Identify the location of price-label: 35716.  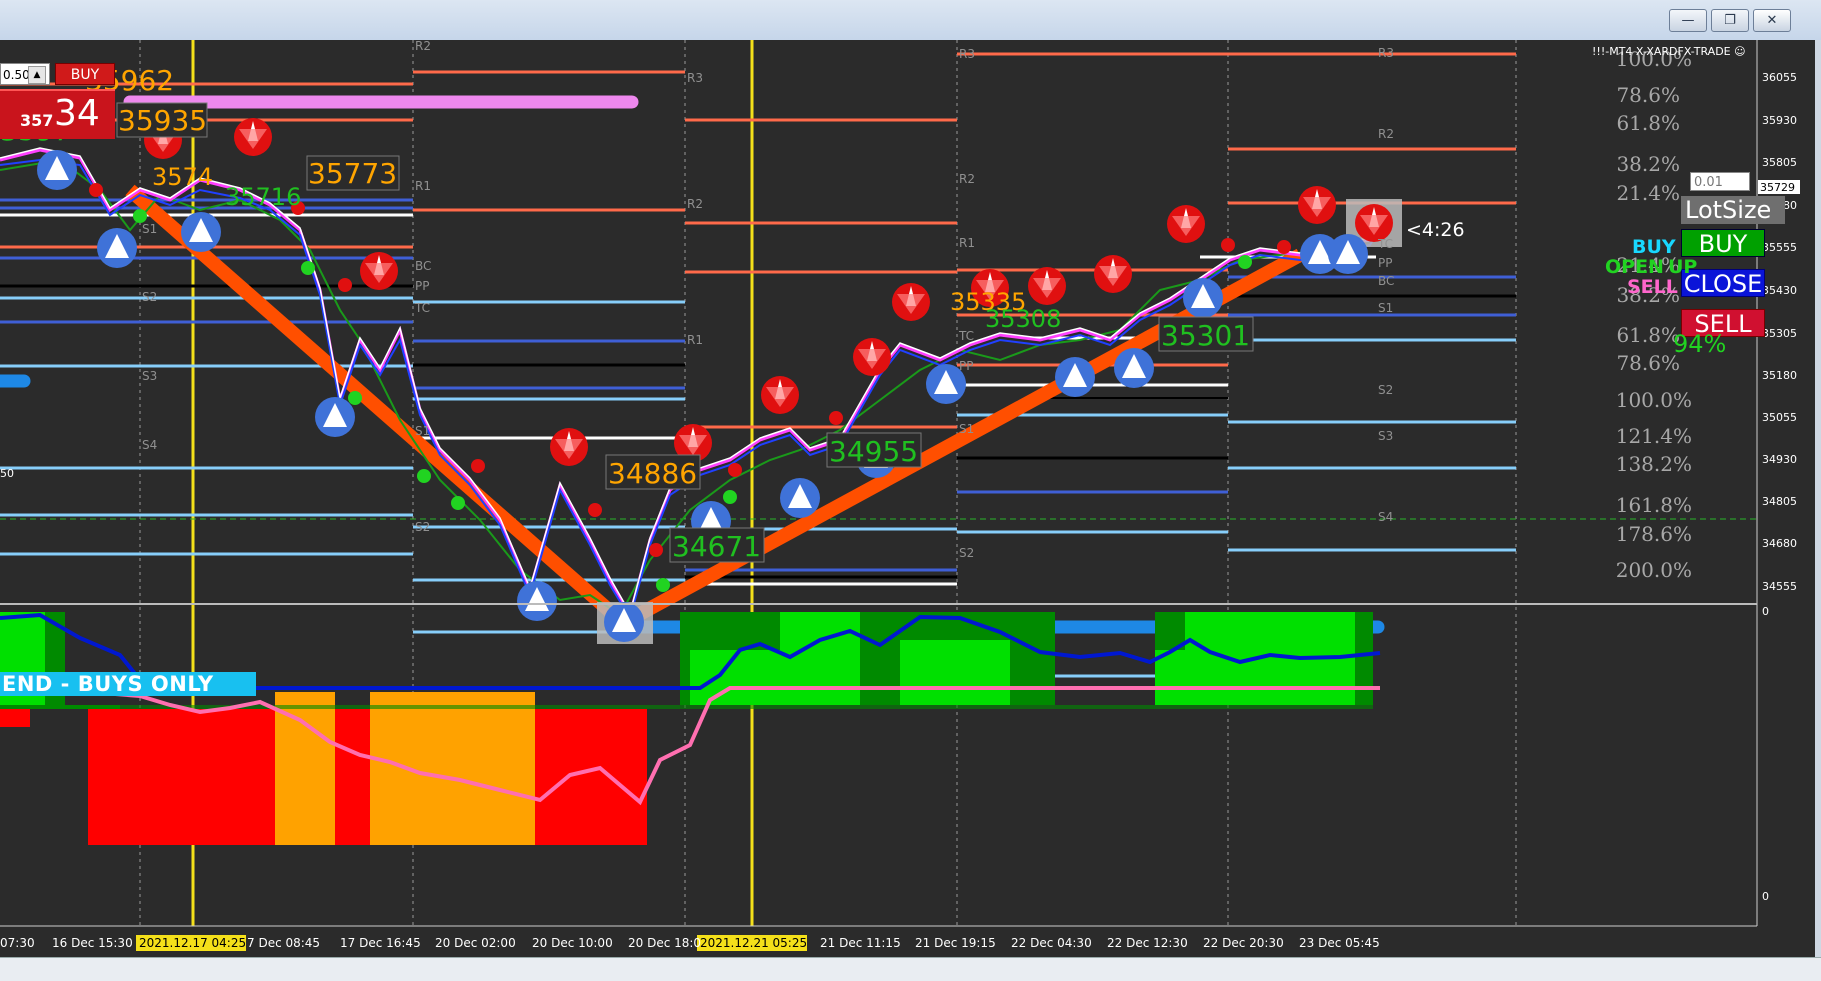
(263, 197).